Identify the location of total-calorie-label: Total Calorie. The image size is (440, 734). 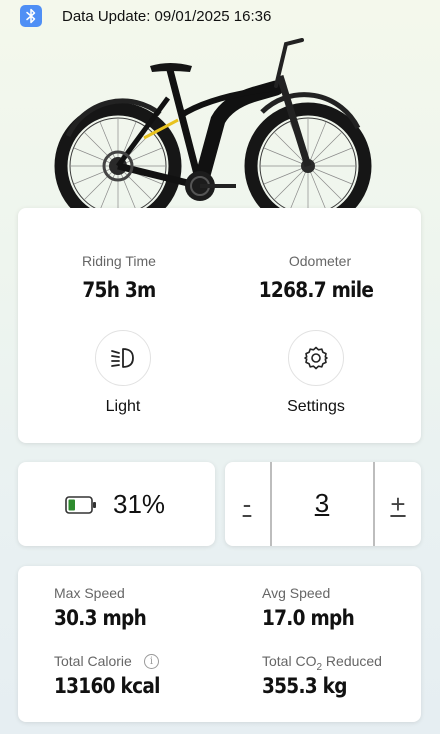
(93, 661).